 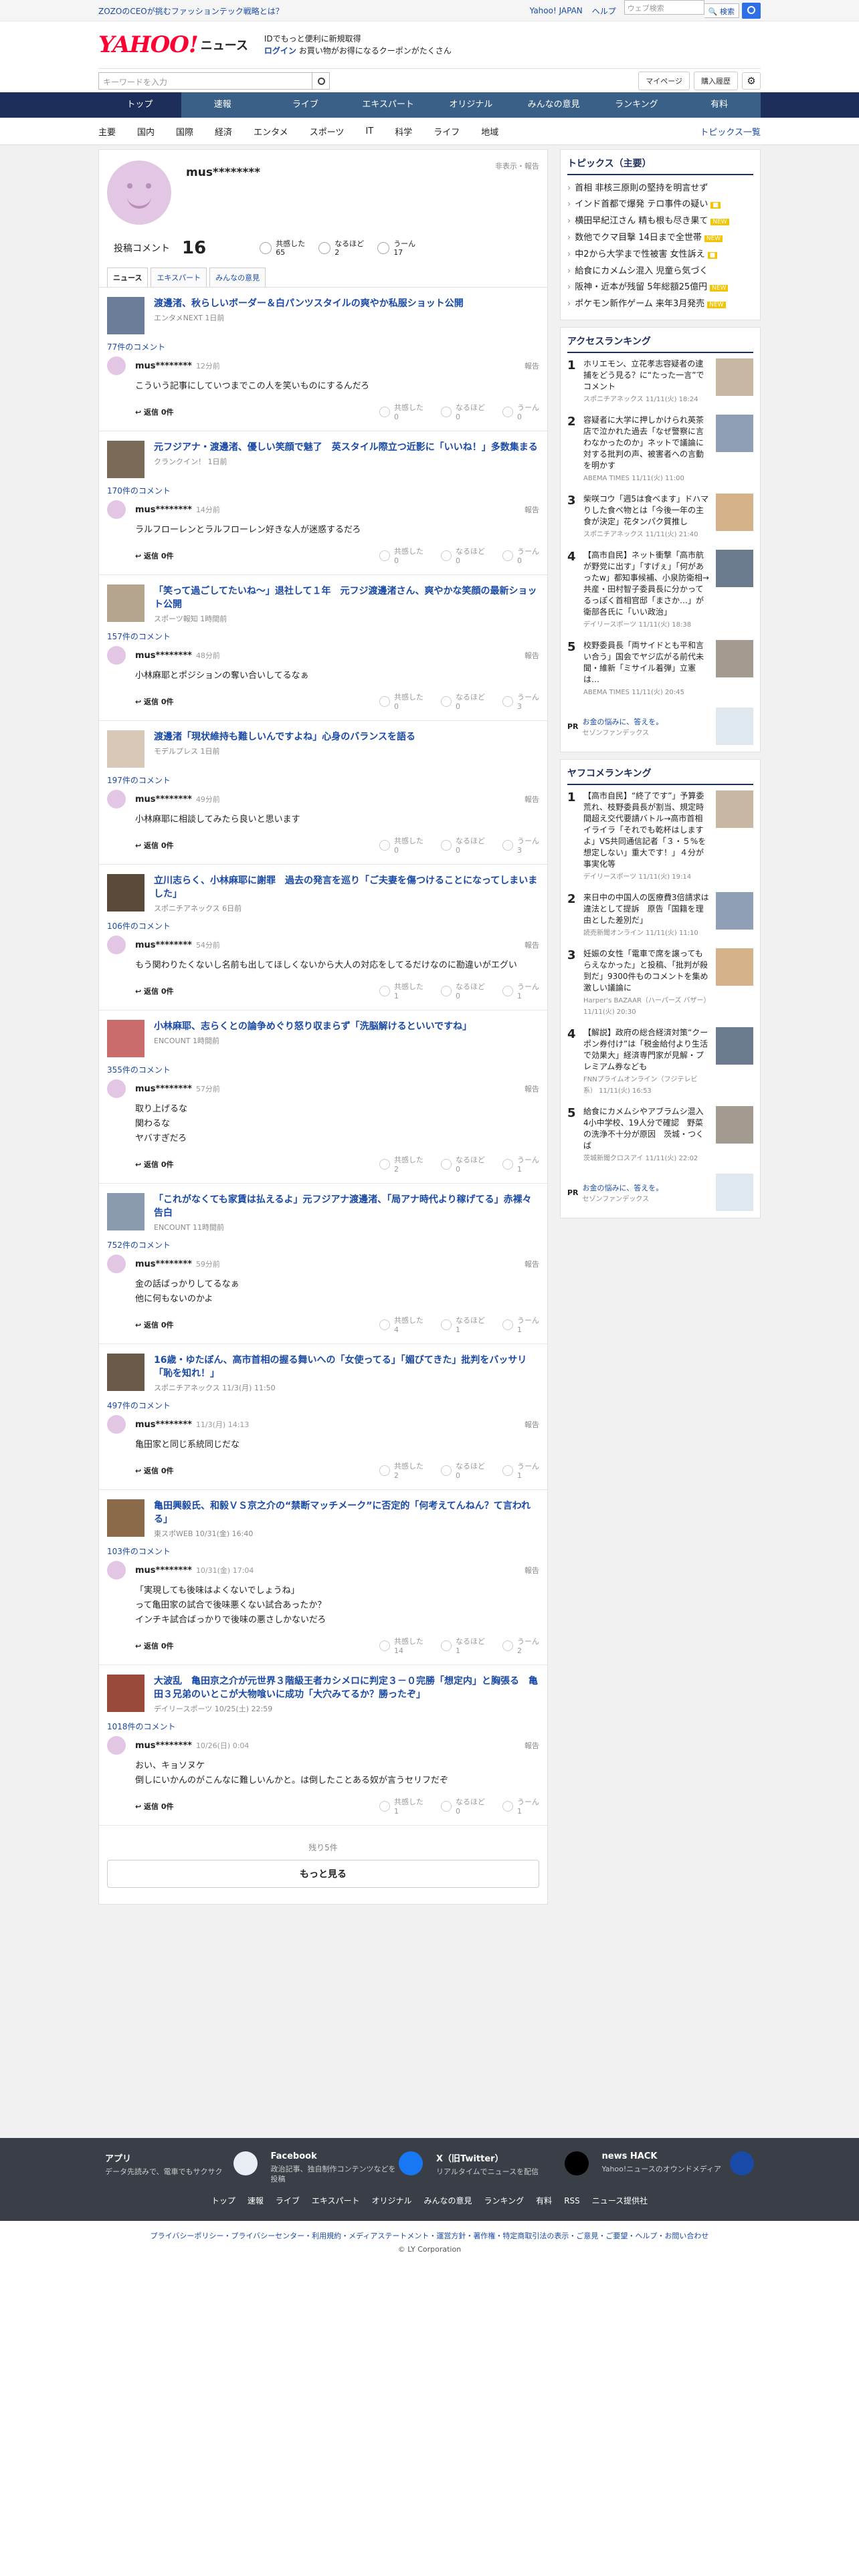 What do you see at coordinates (309, 303) in the screenshot?
I see `article-title-link: 渡邊渚、秋らしいボーダー＆白パンツスタイルの爽やか私服ショット公開` at bounding box center [309, 303].